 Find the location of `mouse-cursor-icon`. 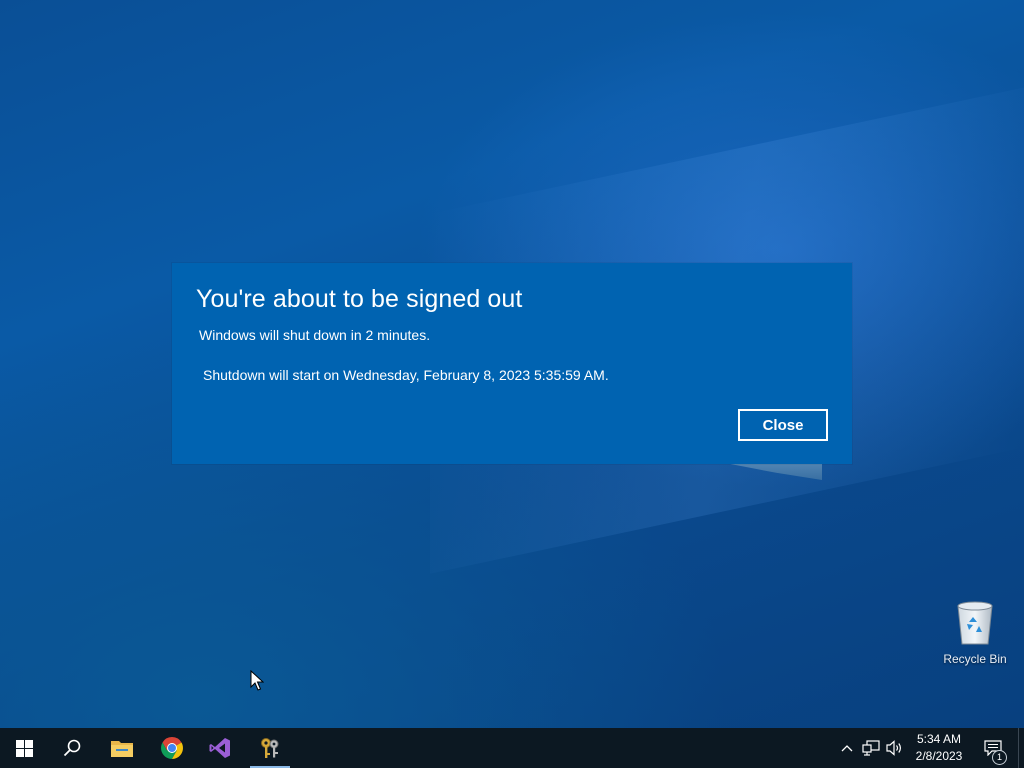

mouse-cursor-icon is located at coordinates (257, 680).